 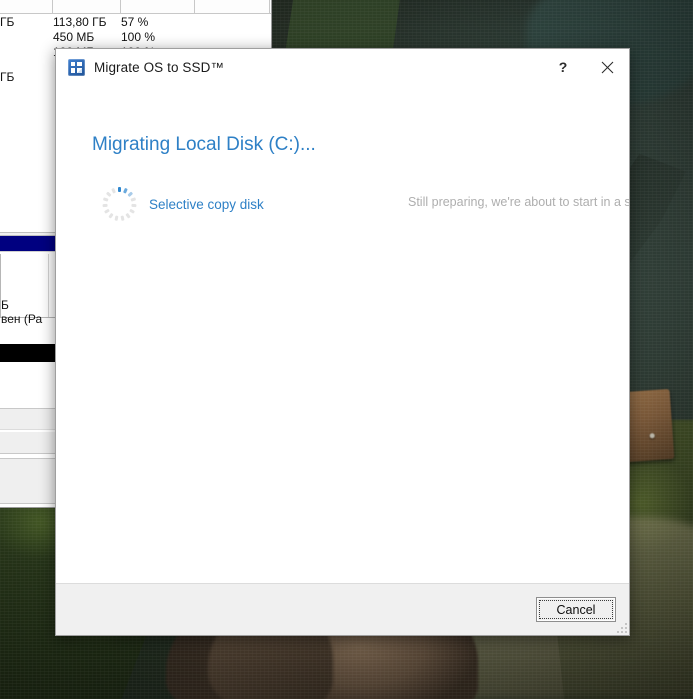 I want to click on row-size: 113,80 ГБ, so click(x=80, y=21).